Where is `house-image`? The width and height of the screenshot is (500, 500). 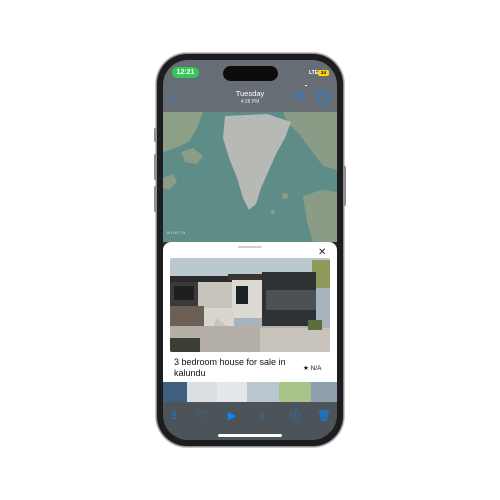 house-image is located at coordinates (250, 305).